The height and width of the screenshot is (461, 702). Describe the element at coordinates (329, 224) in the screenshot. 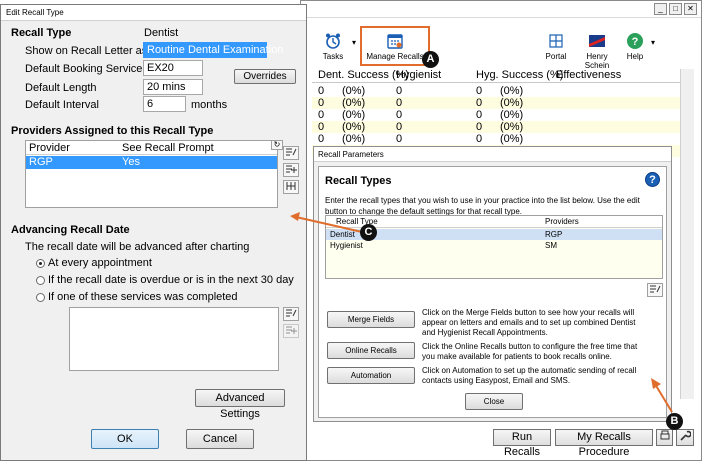

I see `arrow-c-line` at that location.